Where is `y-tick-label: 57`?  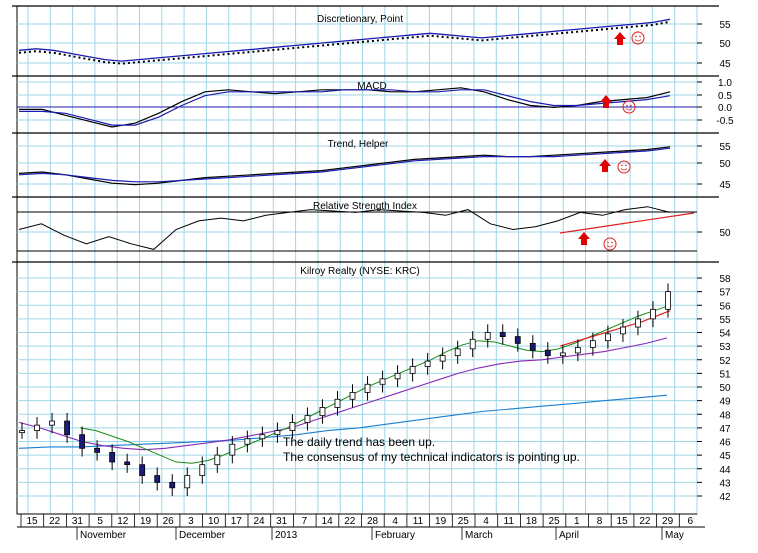 y-tick-label: 57 is located at coordinates (725, 293).